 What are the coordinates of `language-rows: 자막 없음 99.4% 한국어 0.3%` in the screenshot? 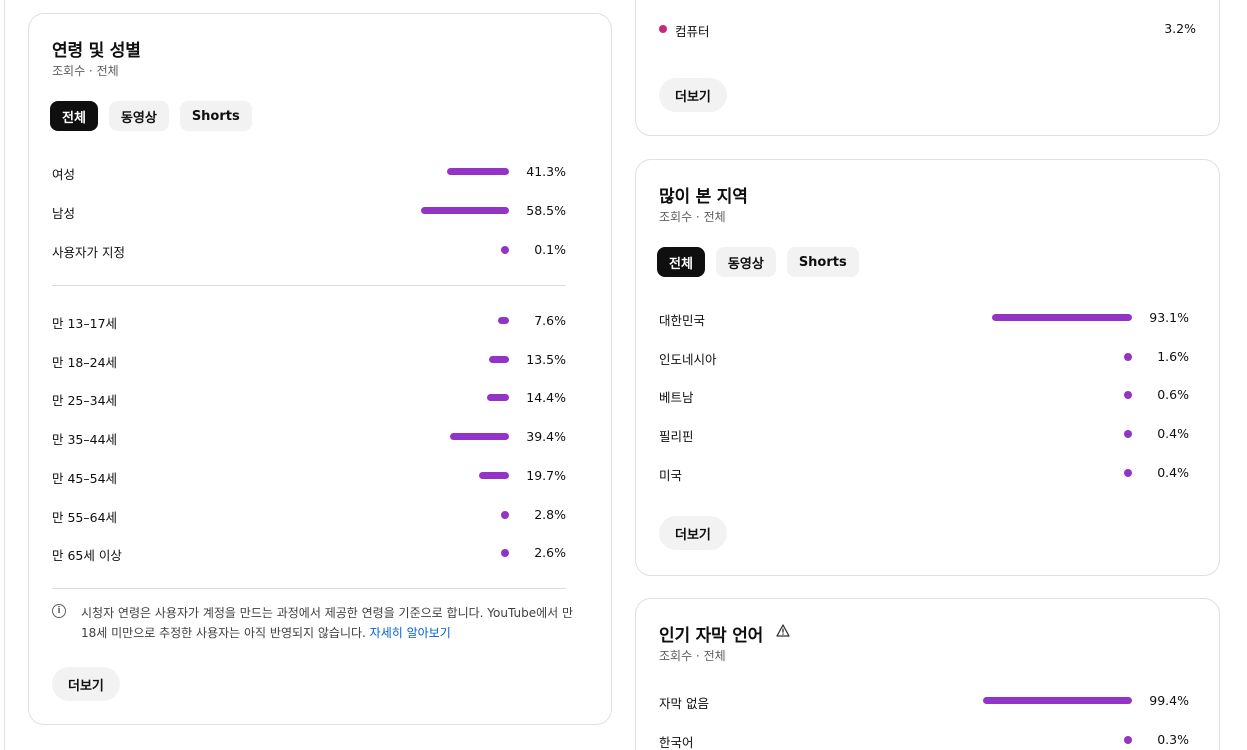 It's located at (924, 720).